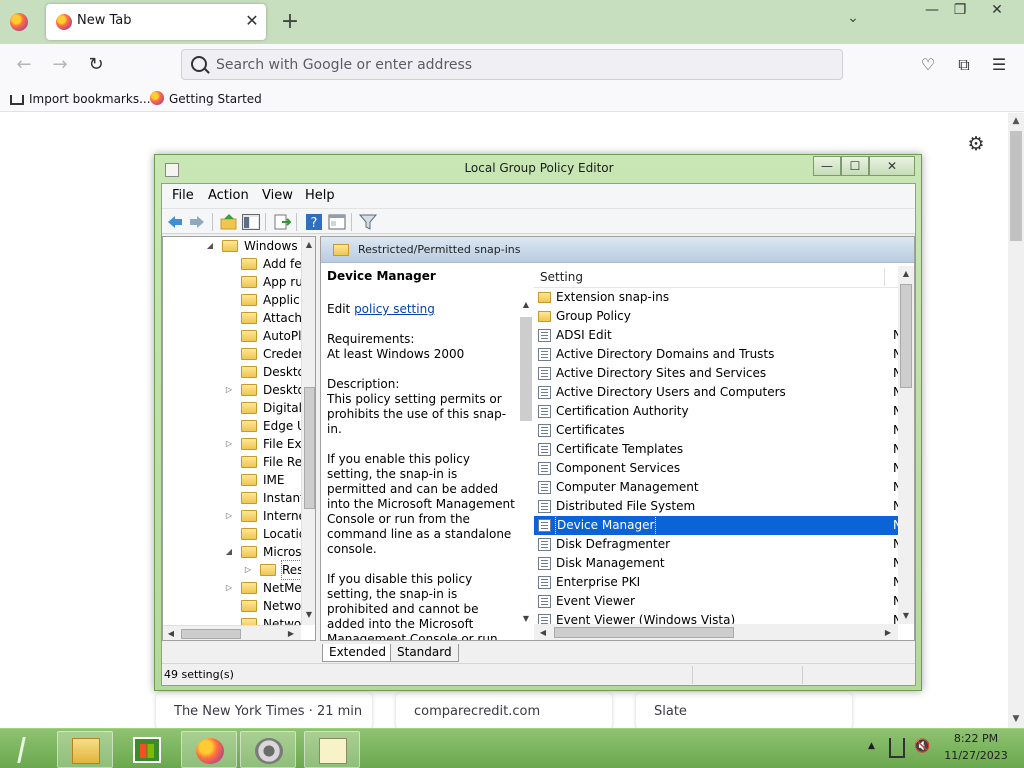 This screenshot has width=1024, height=768. I want to click on taskbar-notepad, so click(332, 749).